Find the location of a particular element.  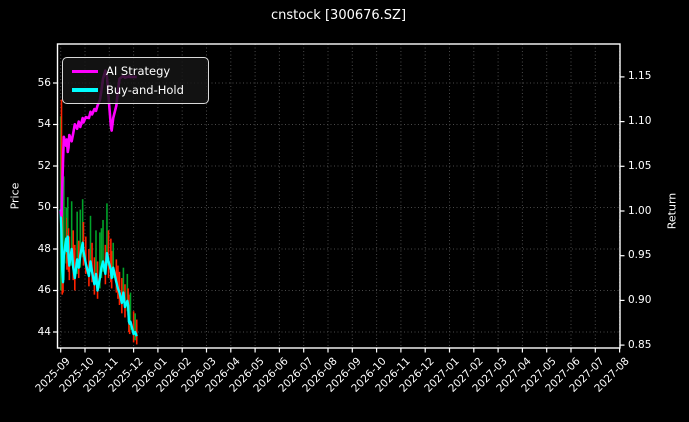

right-tick-label: 0.90 is located at coordinates (640, 299).